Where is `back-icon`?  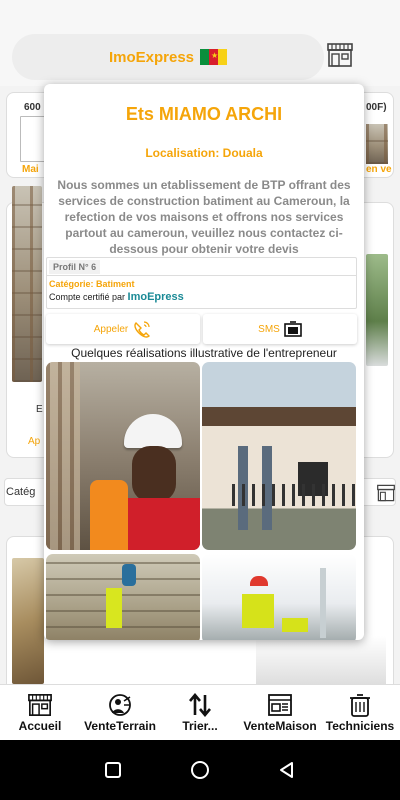 back-icon is located at coordinates (287, 770).